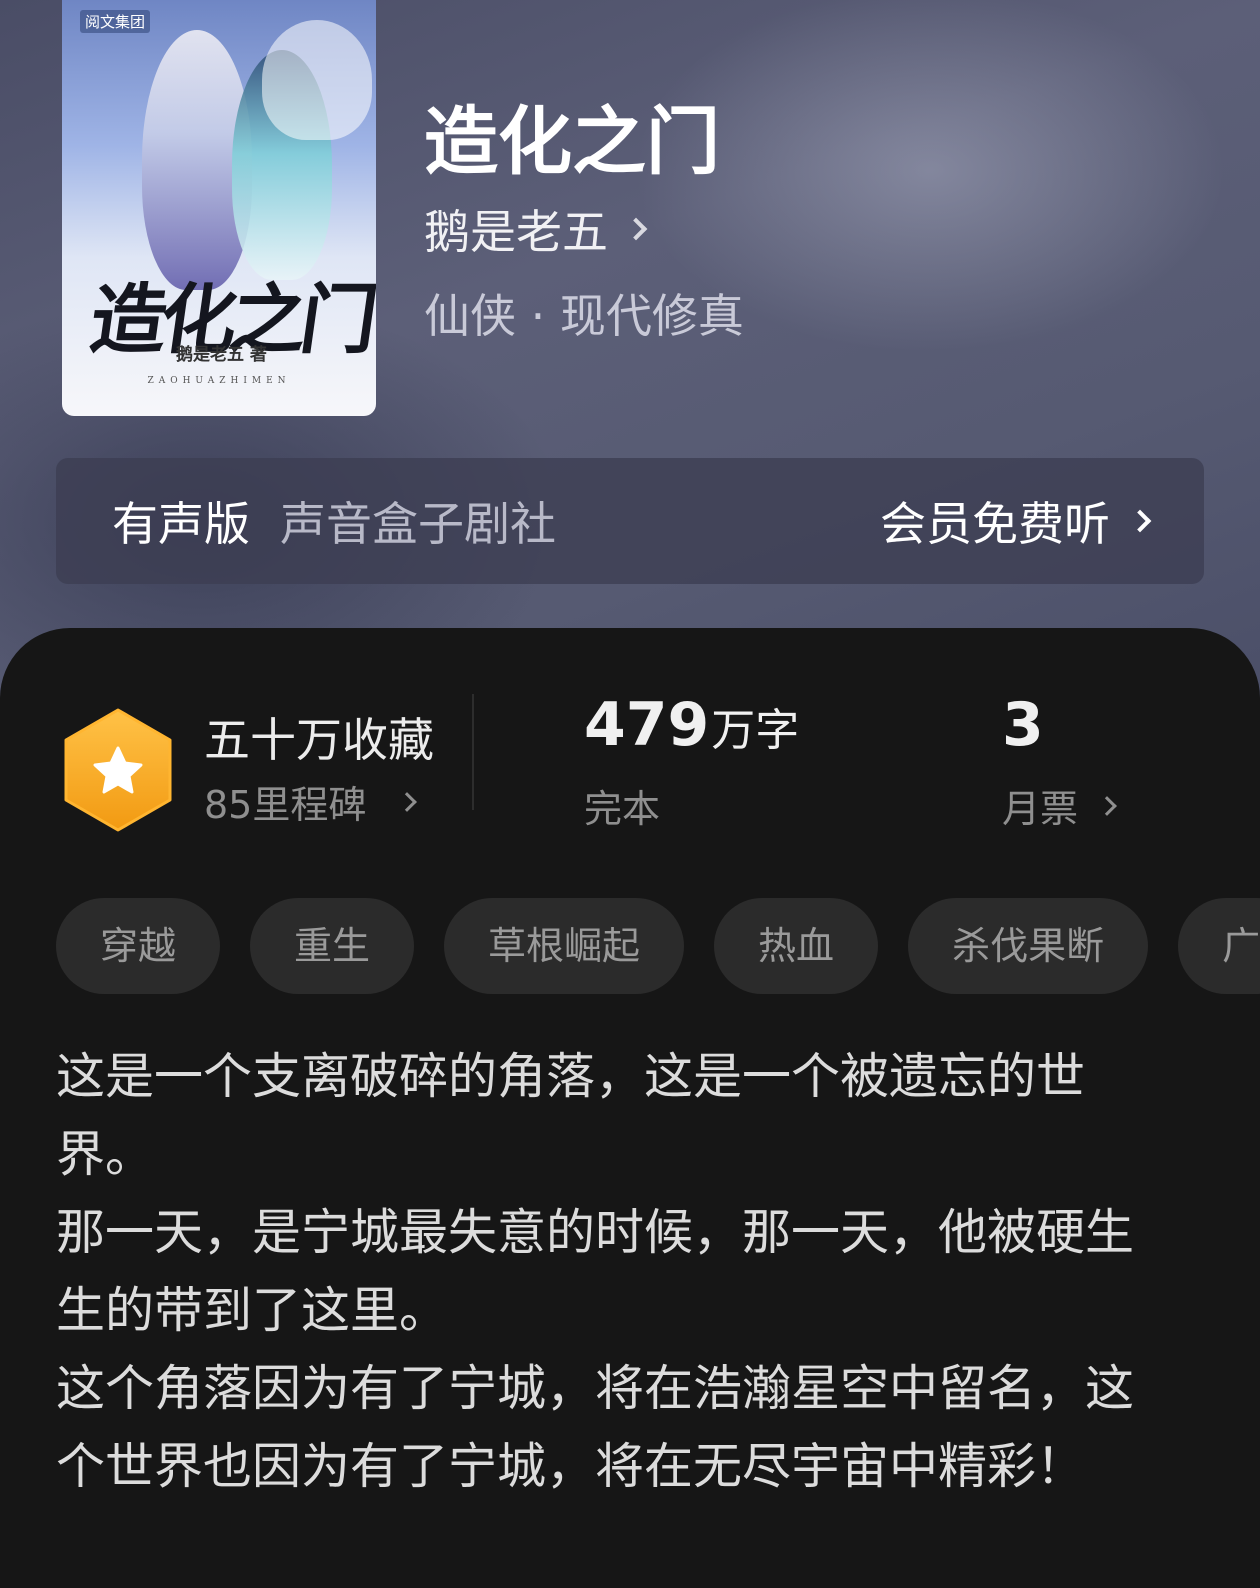 This screenshot has height=1588, width=1260. Describe the element at coordinates (755, 730) in the screenshot. I see `word-count-unit: 万字` at that location.